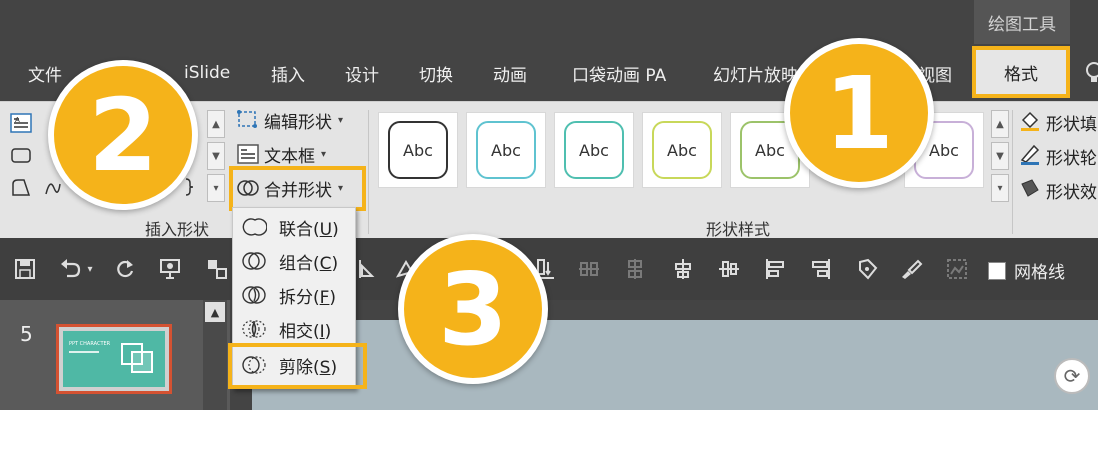 This screenshot has height=451, width=1098. What do you see at coordinates (683, 269) in the screenshot?
I see `align-top-icon` at bounding box center [683, 269].